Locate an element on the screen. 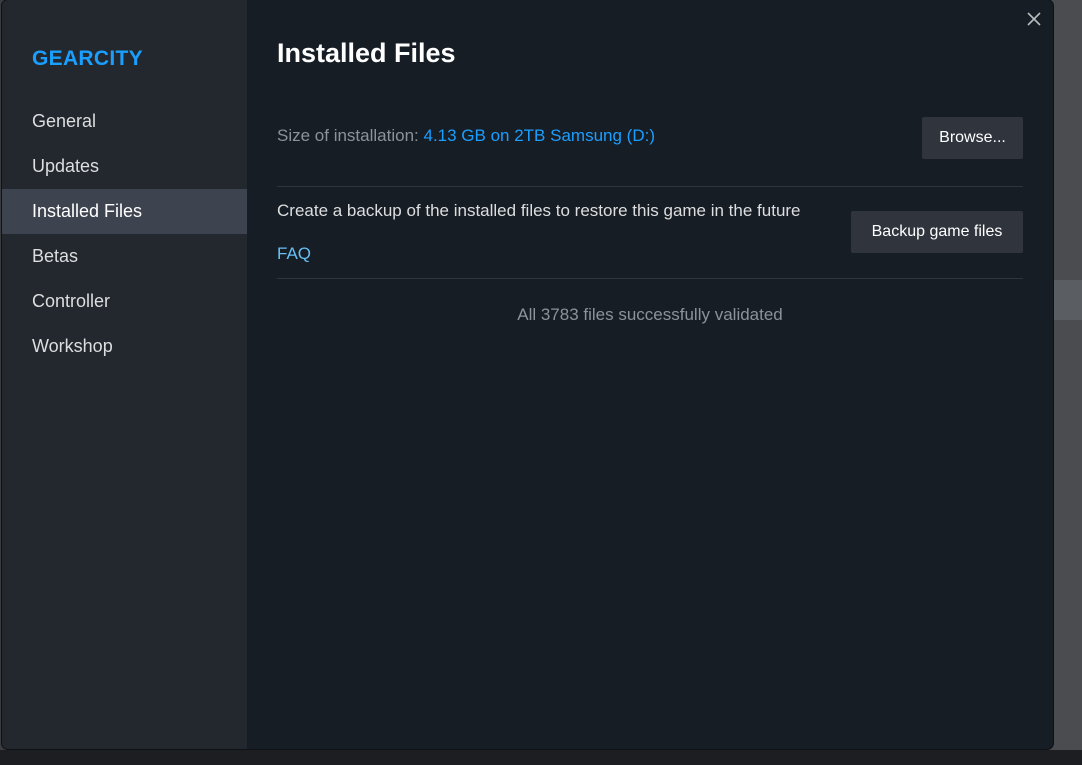 Image resolution: width=1082 pixels, height=765 pixels. sidebar-item-installed-files: Installed Files is located at coordinates (124, 211).